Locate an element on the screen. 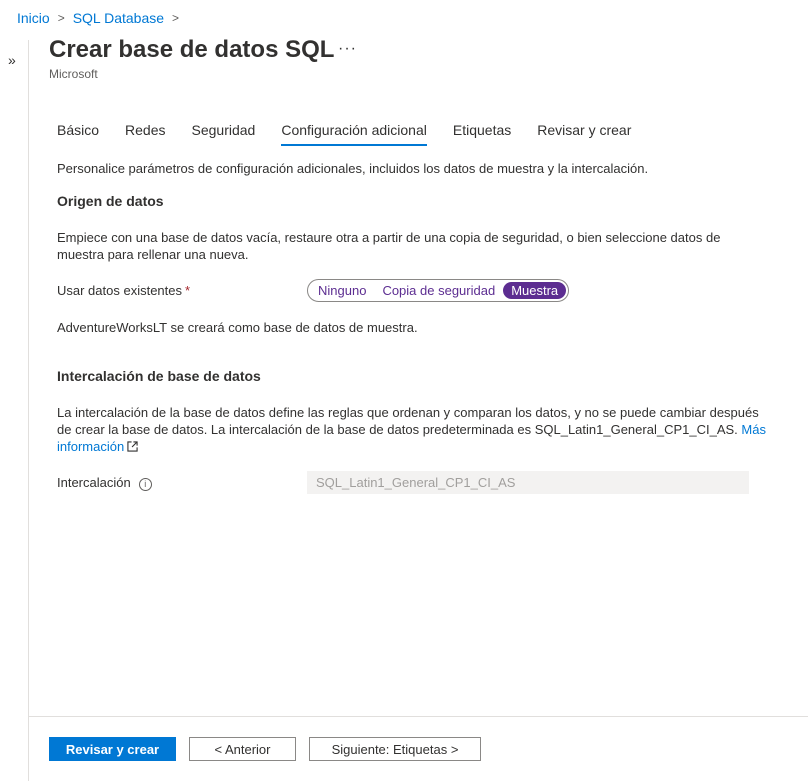  page-subtitle: Microsoft is located at coordinates (73, 74).